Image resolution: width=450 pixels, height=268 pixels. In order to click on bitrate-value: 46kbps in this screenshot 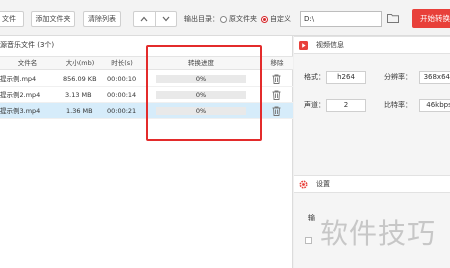, I will do `click(434, 105)`.